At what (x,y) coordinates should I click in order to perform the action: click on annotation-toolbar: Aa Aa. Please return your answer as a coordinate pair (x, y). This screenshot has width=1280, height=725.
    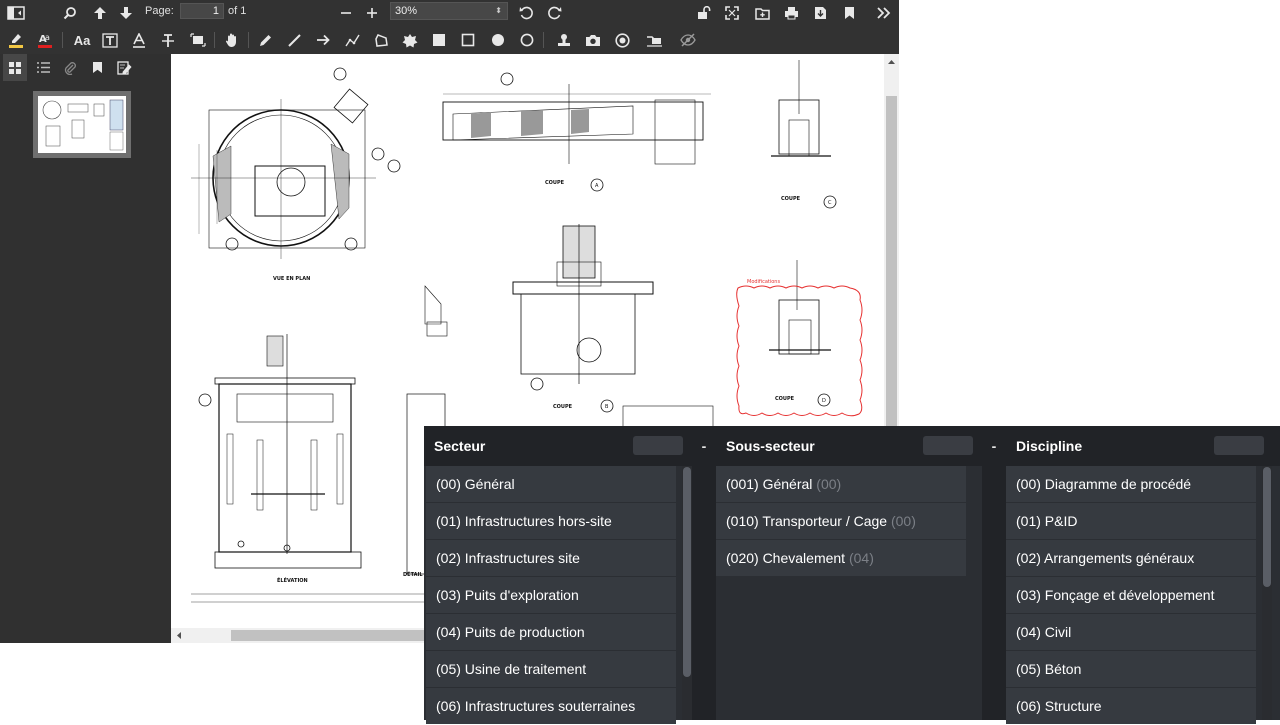
    Looking at the image, I should click on (449, 40).